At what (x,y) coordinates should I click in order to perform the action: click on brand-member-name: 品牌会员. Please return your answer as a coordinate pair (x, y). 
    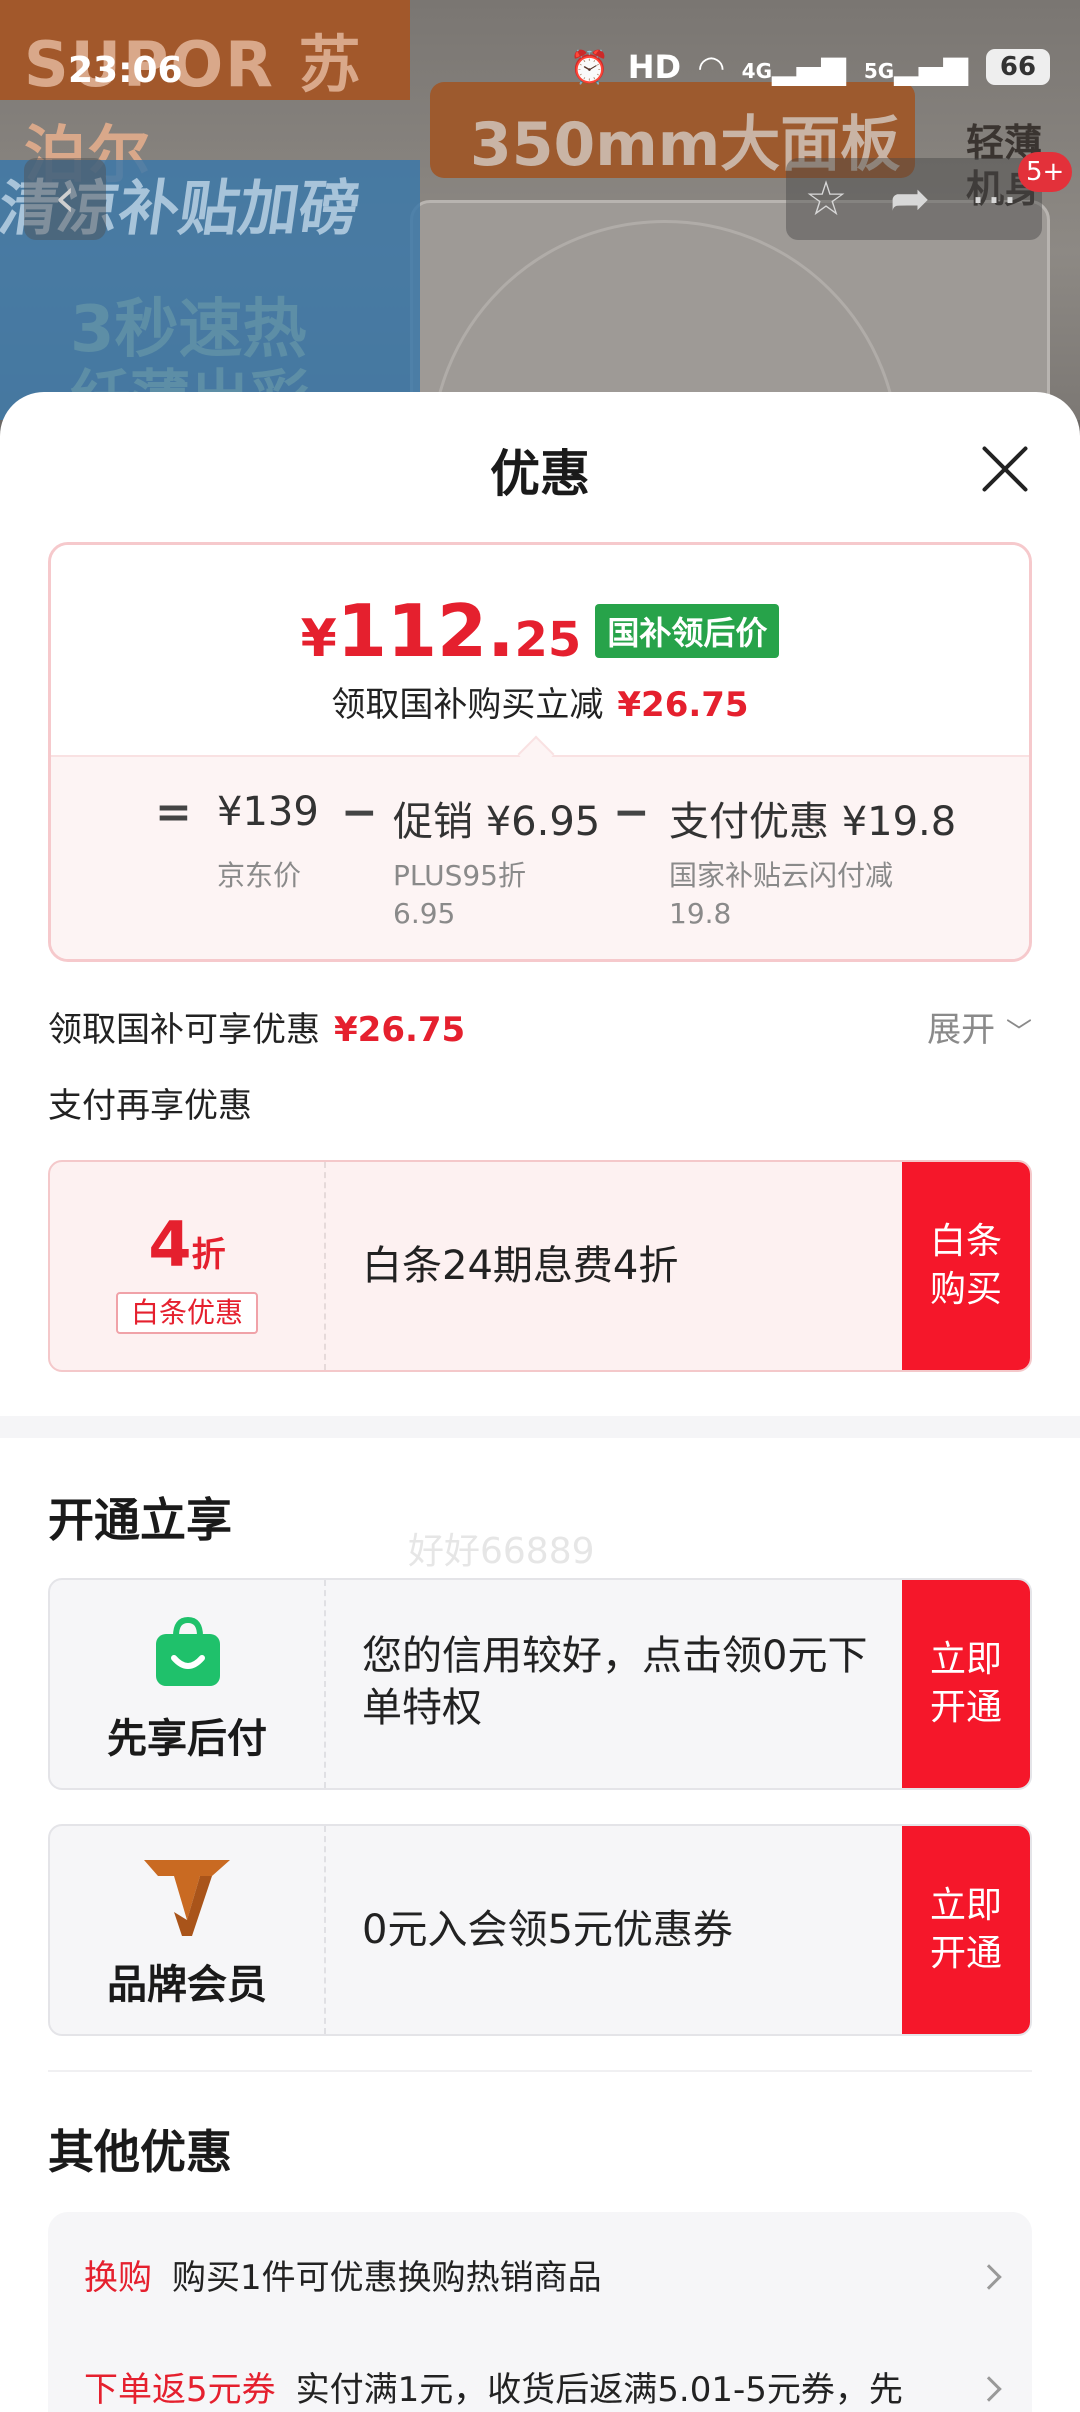
    Looking at the image, I should click on (187, 1985).